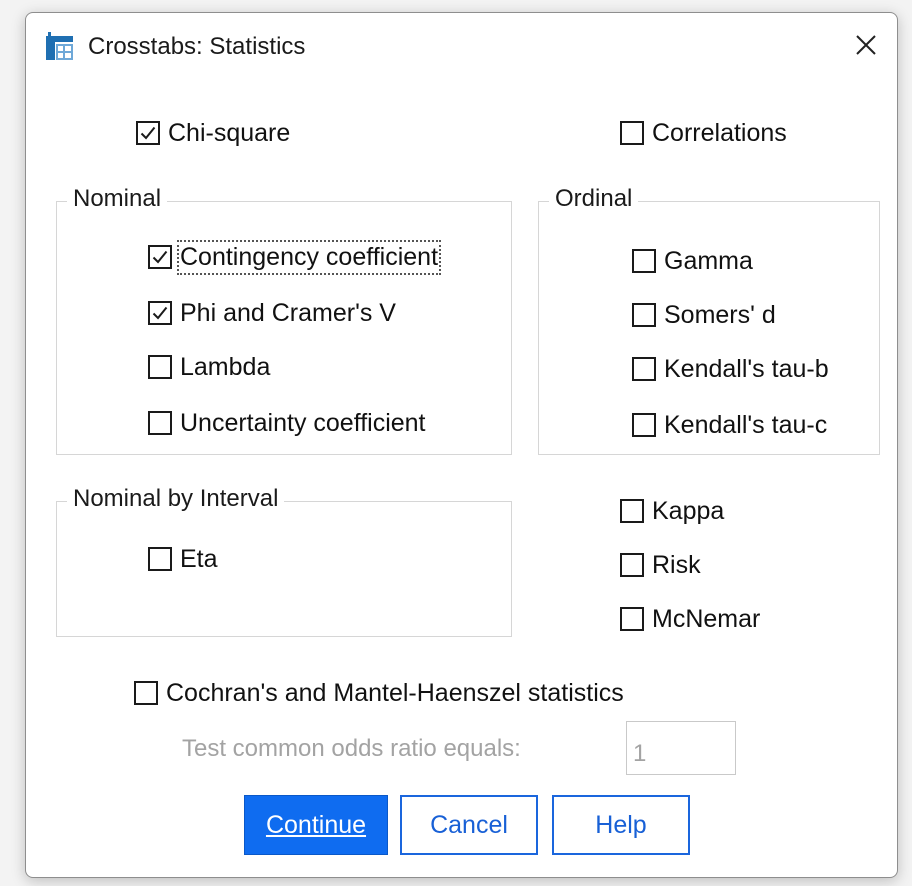 This screenshot has width=912, height=886. What do you see at coordinates (676, 564) in the screenshot?
I see `risk-label: Risk` at bounding box center [676, 564].